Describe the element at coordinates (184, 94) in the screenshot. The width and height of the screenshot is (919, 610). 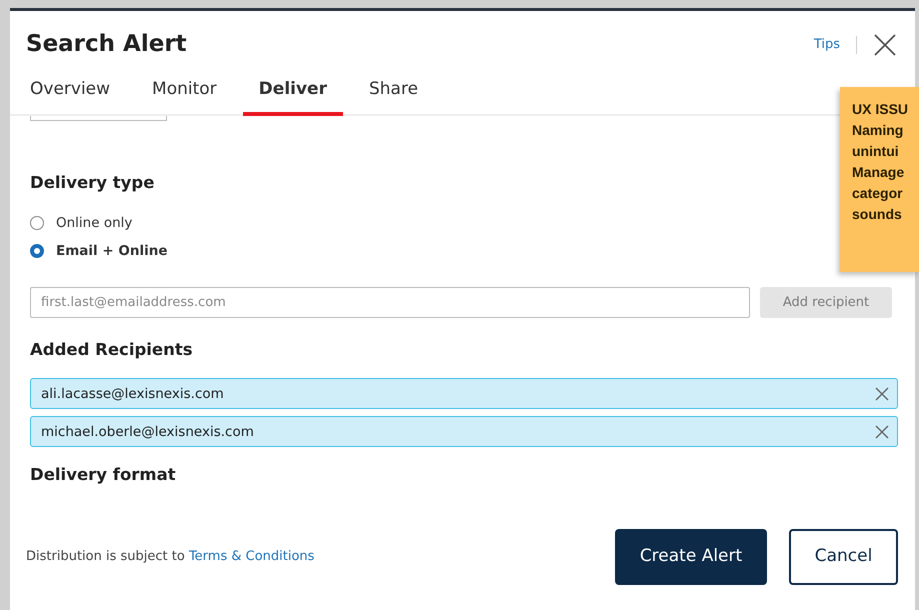
I see `tab: Monitor` at that location.